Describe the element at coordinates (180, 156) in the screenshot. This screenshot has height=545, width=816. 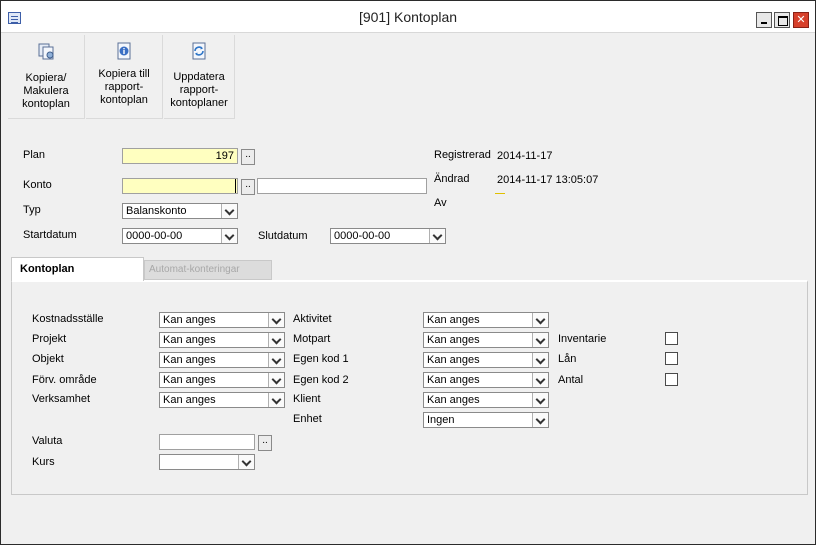
I see `plan-field: 197` at that location.